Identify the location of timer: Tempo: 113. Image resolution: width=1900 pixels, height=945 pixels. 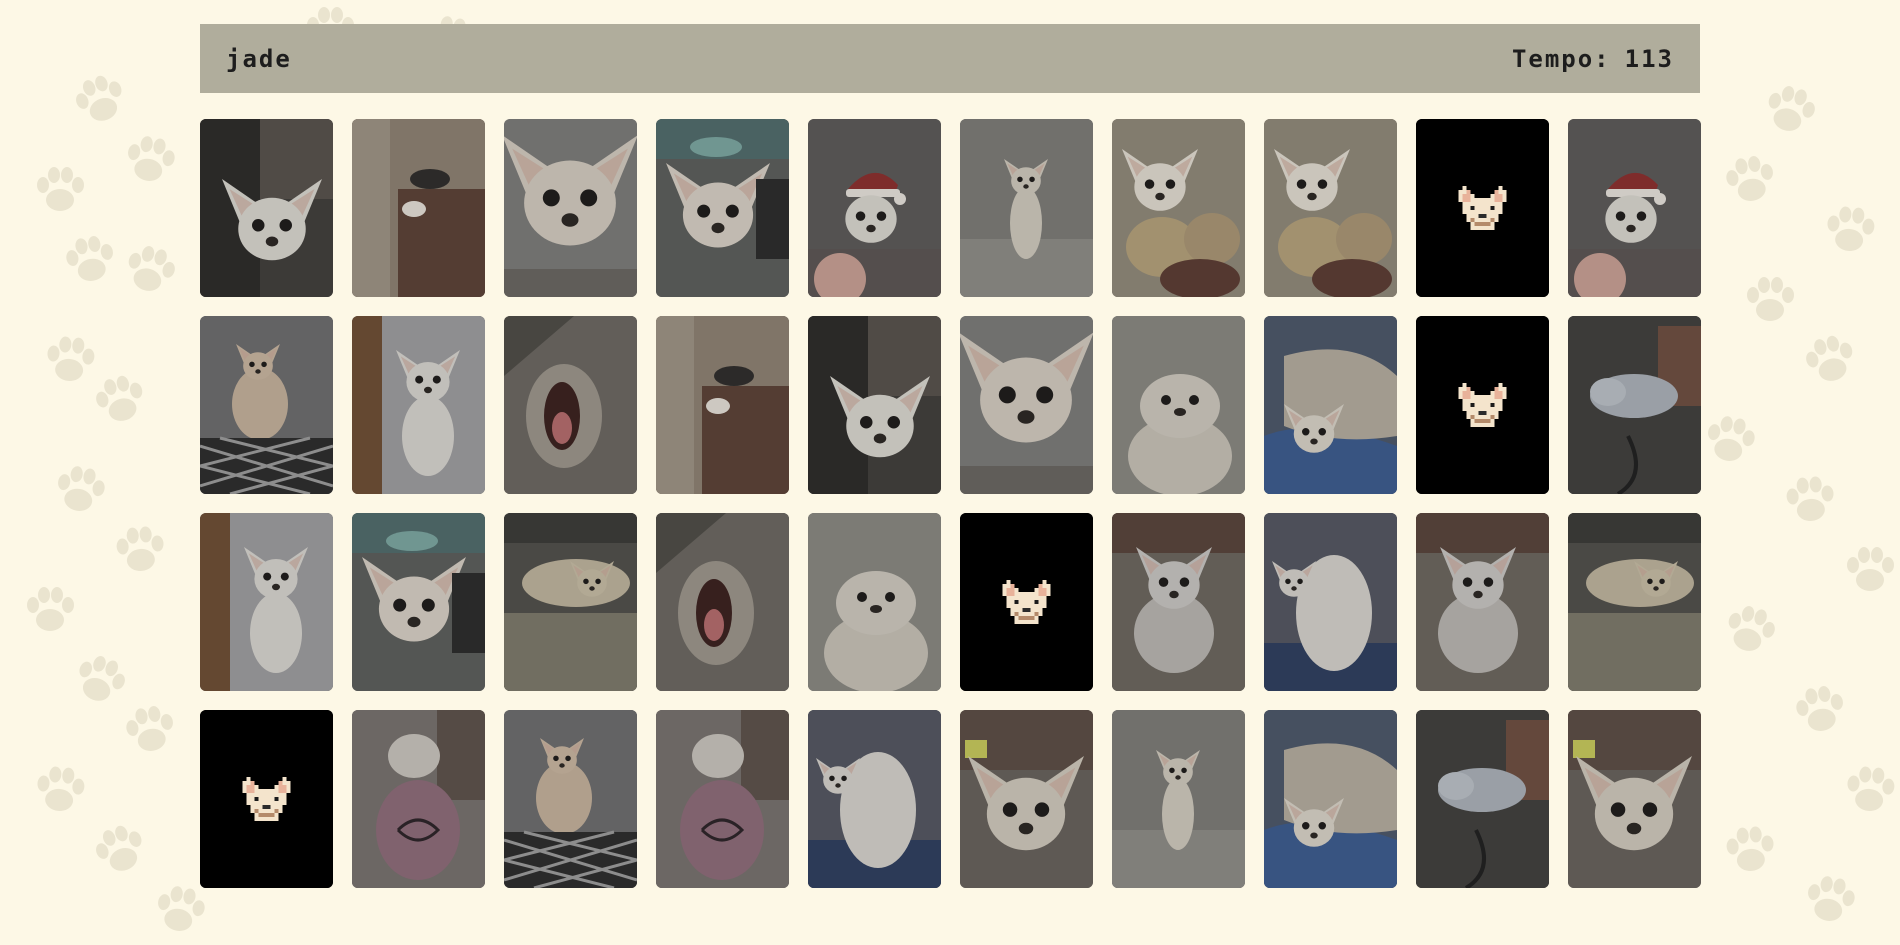
(1593, 59).